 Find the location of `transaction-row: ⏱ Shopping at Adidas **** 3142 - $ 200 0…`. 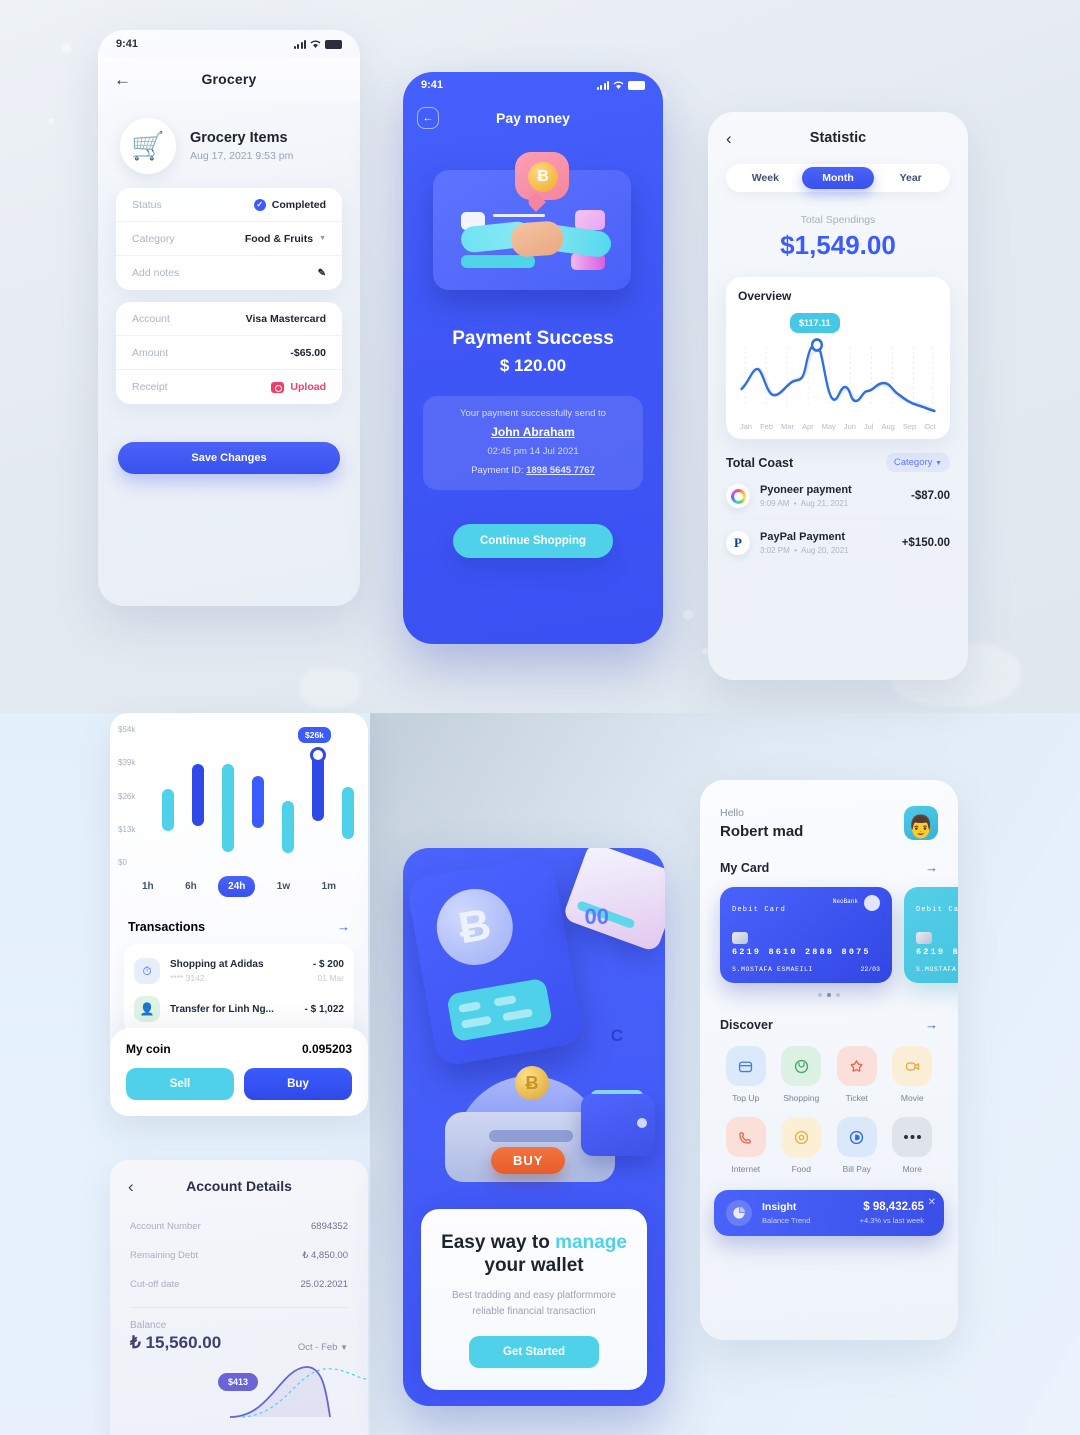

transaction-row: ⏱ Shopping at Adidas **** 3142 - $ 200 0… is located at coordinates (239, 971).